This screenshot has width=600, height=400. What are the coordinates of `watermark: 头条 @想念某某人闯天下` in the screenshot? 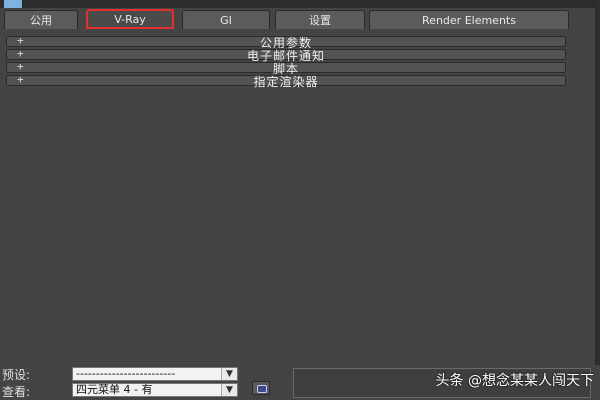 It's located at (514, 381).